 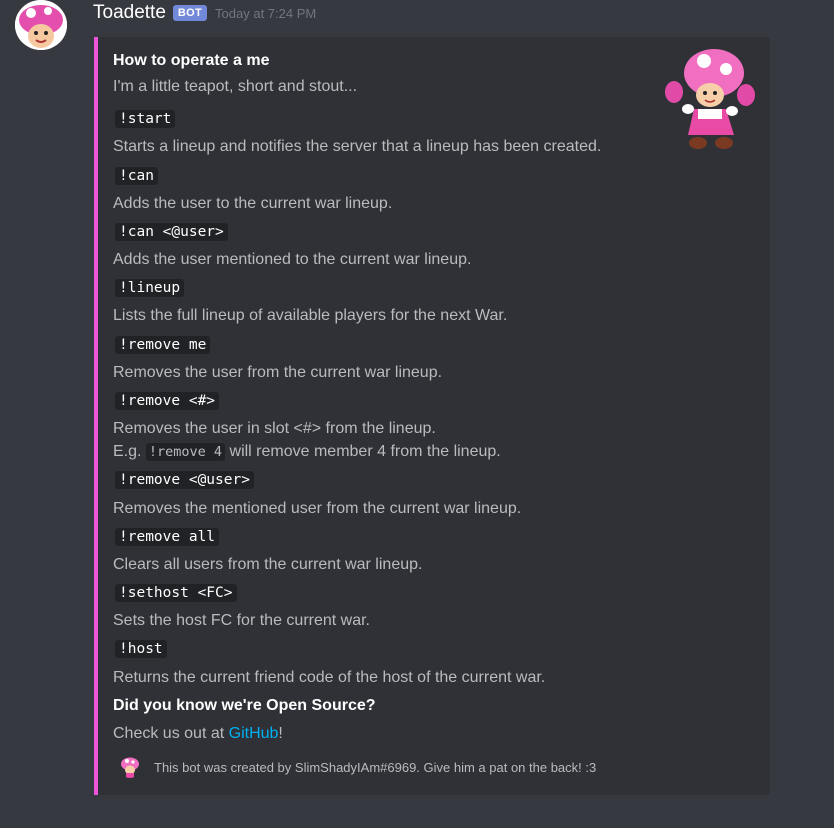 I want to click on command-remove-me: !remove me, so click(x=163, y=345).